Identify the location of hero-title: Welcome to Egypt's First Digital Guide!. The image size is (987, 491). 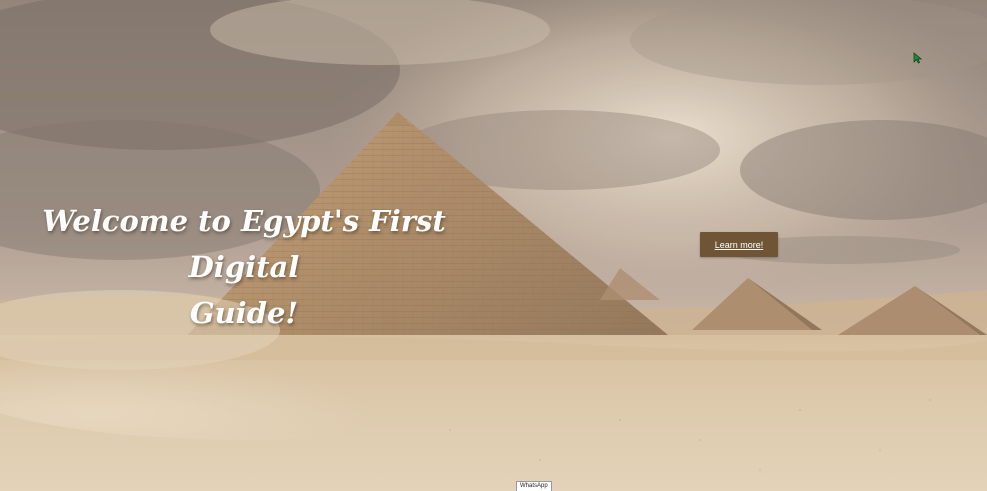
(244, 267).